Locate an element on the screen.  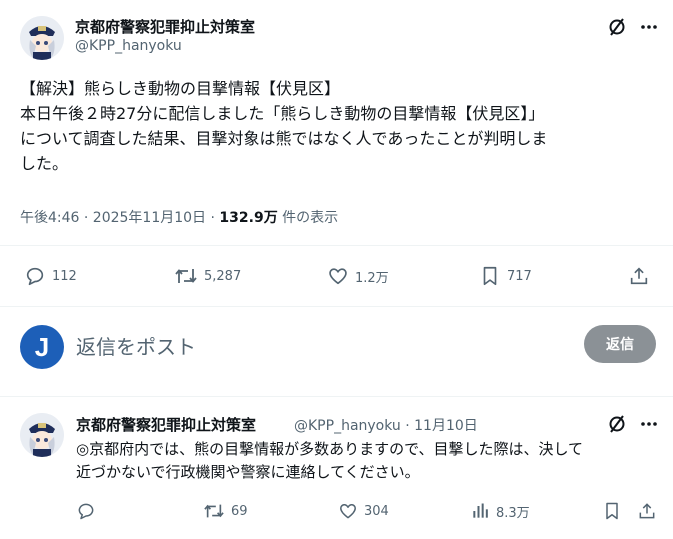
reply-views-button: 8.3万 is located at coordinates (500, 511).